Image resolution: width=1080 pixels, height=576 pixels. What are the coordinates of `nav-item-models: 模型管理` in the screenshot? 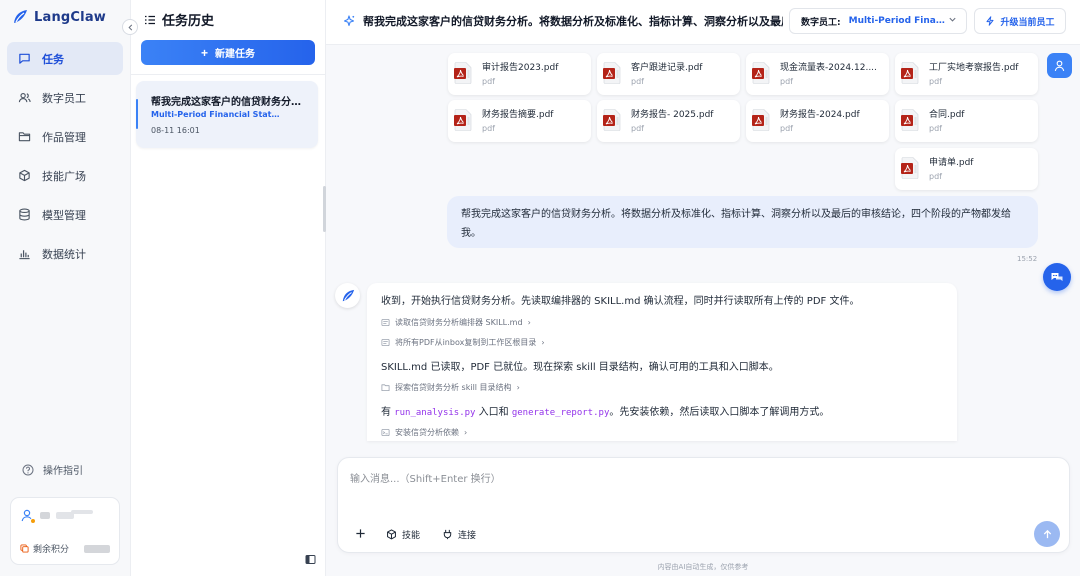 It's located at (65, 214).